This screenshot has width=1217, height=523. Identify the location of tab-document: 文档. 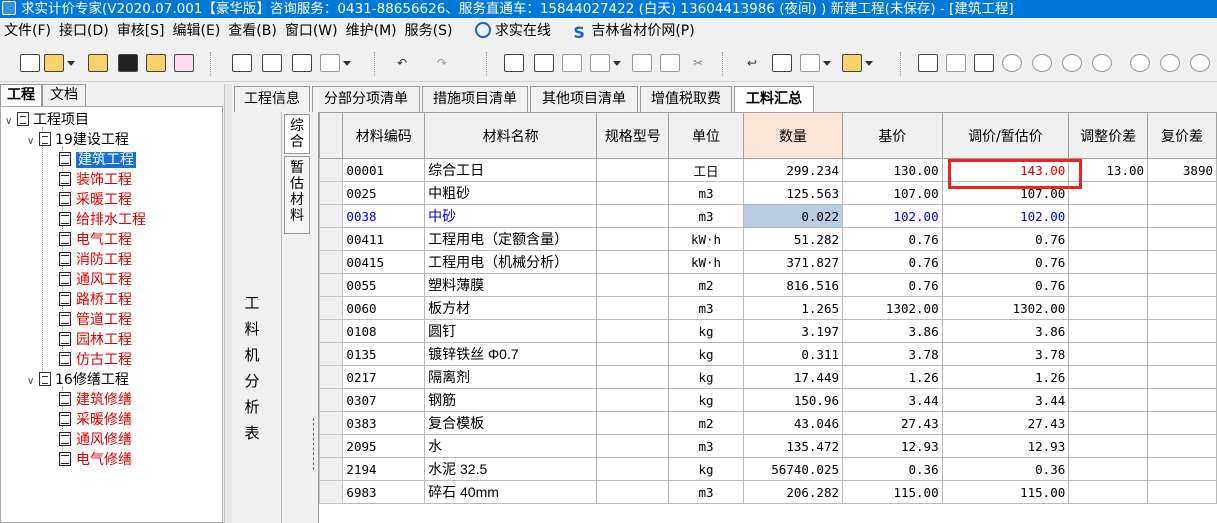
(64, 95).